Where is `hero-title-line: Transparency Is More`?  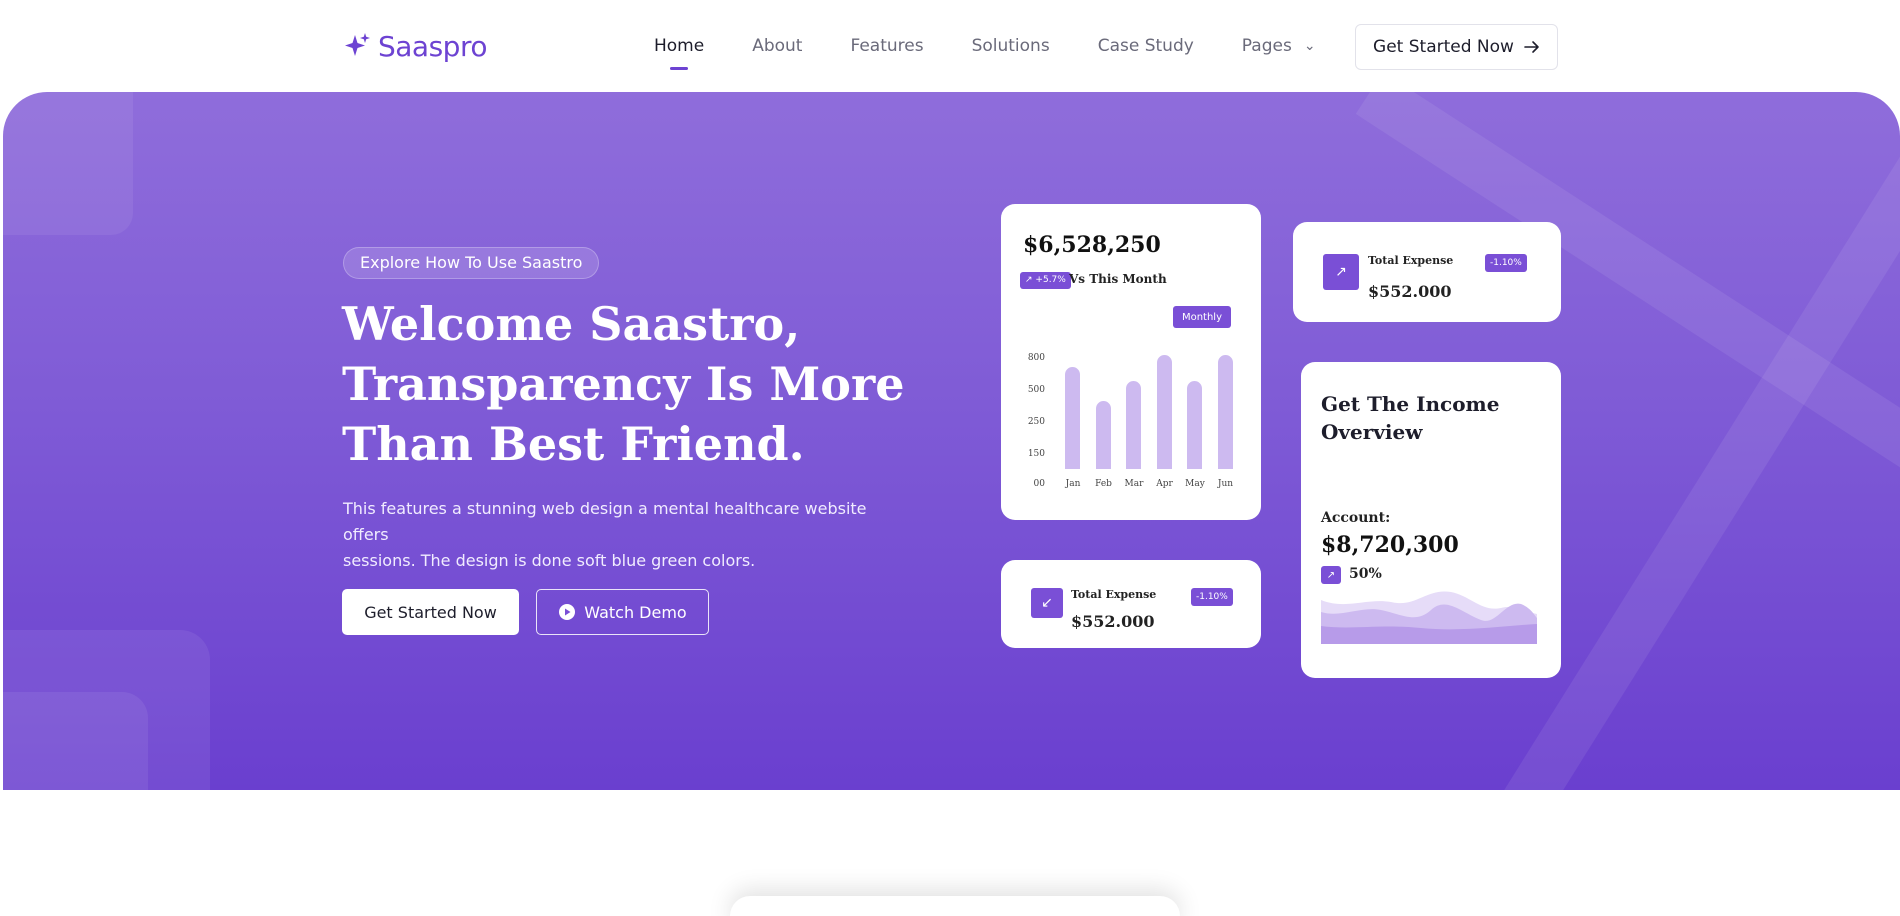 hero-title-line: Transparency Is More is located at coordinates (623, 384).